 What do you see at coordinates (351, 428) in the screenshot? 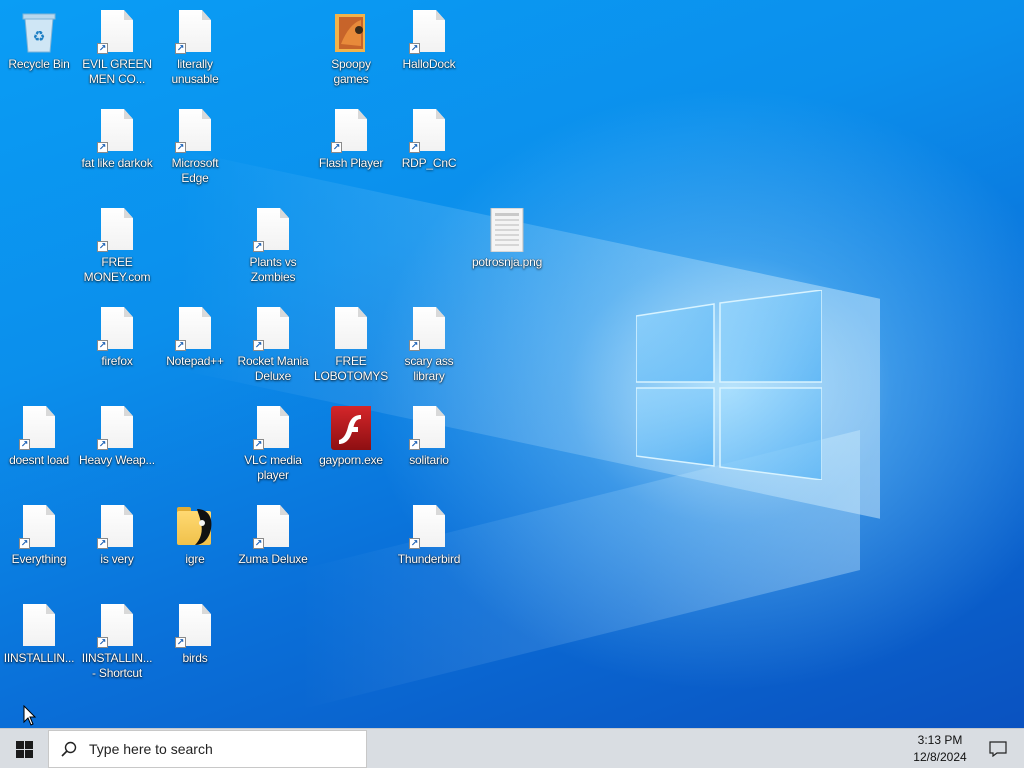
I see `flash-icon` at bounding box center [351, 428].